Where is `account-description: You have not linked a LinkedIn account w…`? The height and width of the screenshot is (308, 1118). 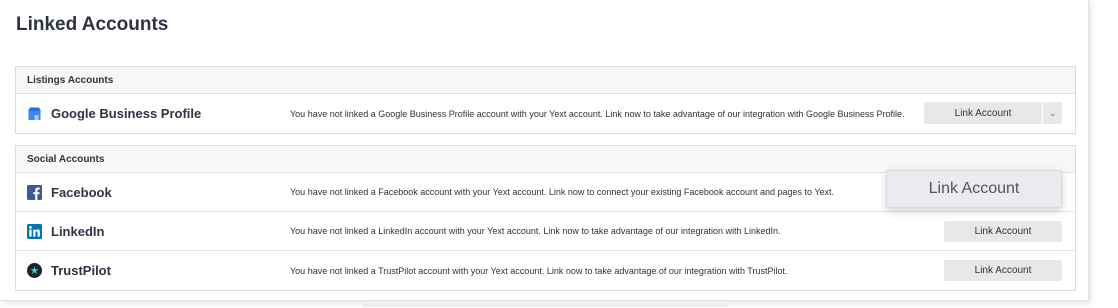
account-description: You have not linked a LinkedIn account w… is located at coordinates (535, 231).